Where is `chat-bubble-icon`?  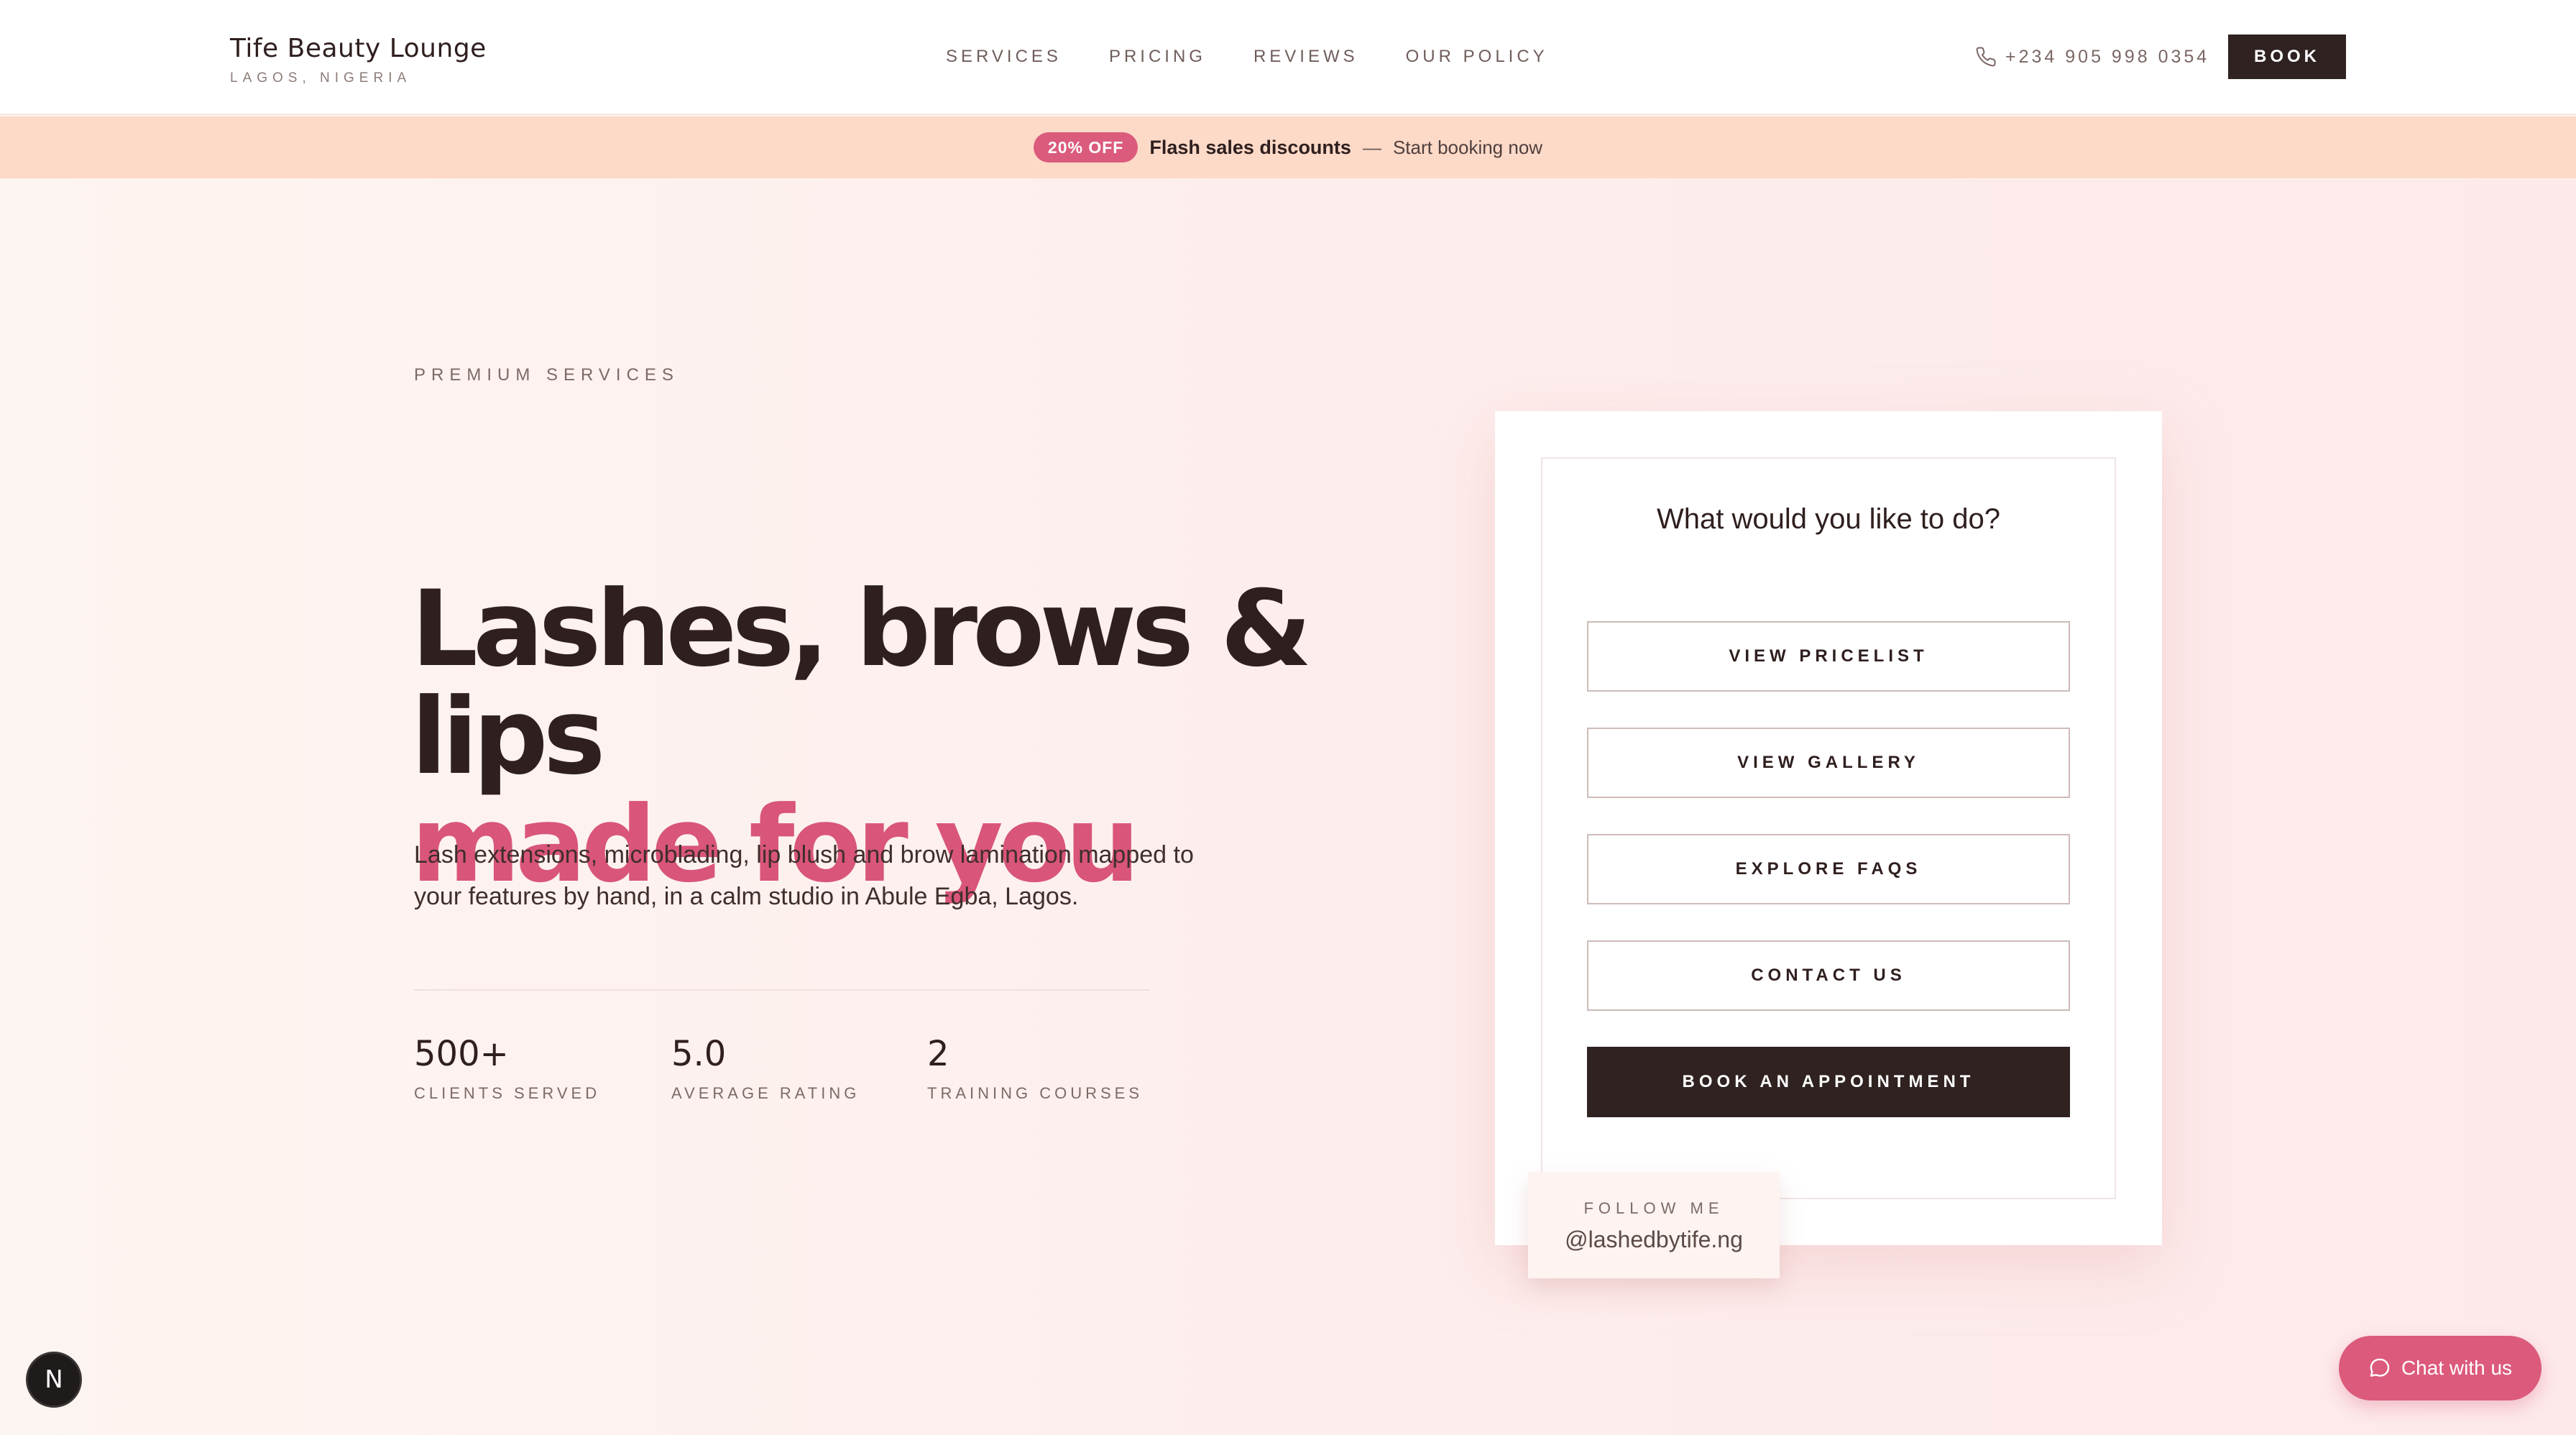 chat-bubble-icon is located at coordinates (2380, 1367).